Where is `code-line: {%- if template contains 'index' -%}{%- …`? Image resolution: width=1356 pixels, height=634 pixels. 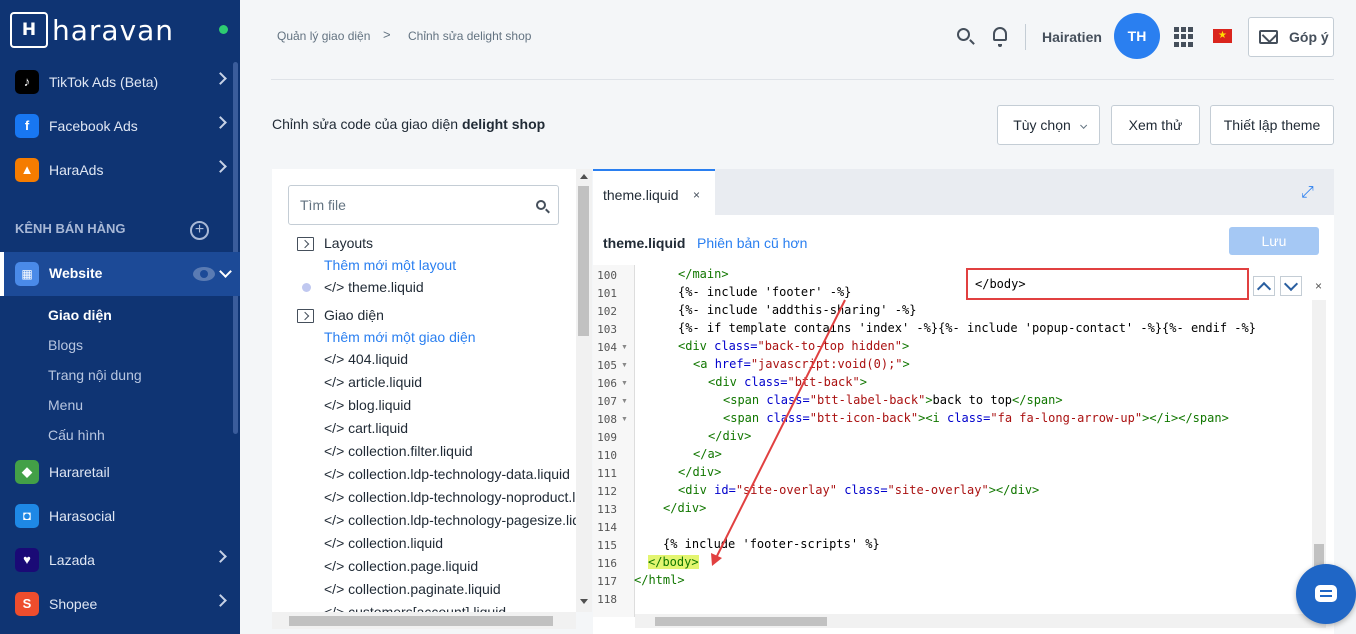
code-line: {%- if template contains 'index' -%}{%- … is located at coordinates (967, 328).